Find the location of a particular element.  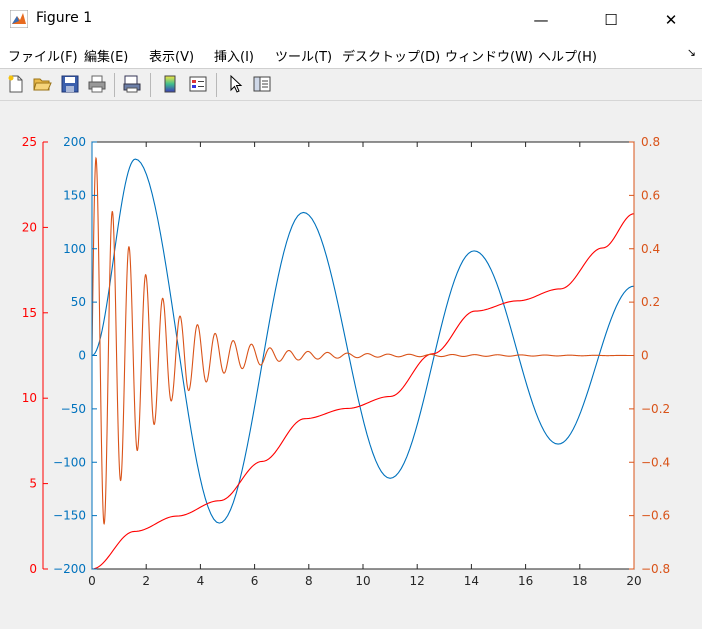

open-folder-icon is located at coordinates (42, 84).